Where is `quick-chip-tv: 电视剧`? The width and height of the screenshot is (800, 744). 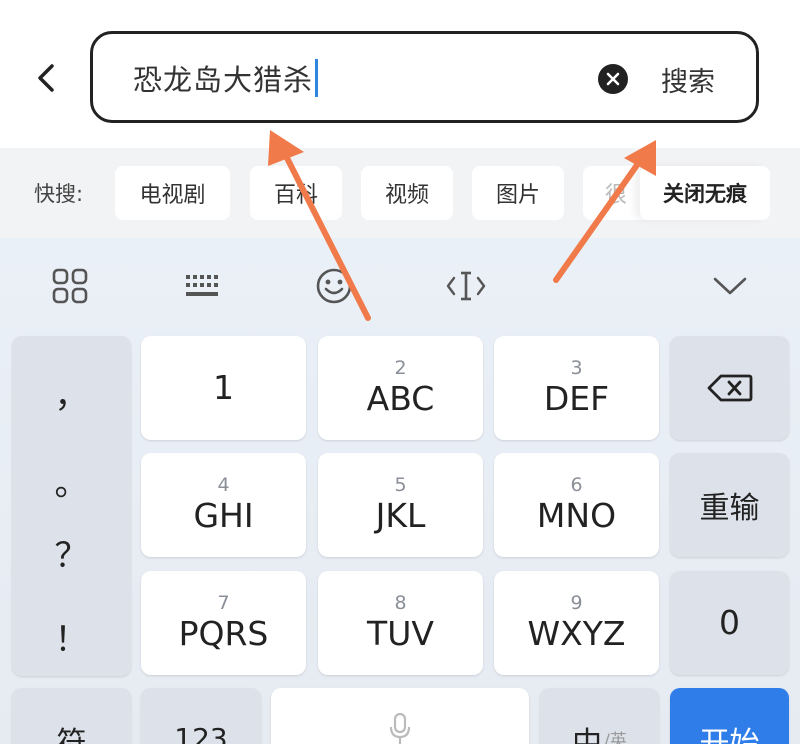
quick-chip-tv: 电视剧 is located at coordinates (172, 193).